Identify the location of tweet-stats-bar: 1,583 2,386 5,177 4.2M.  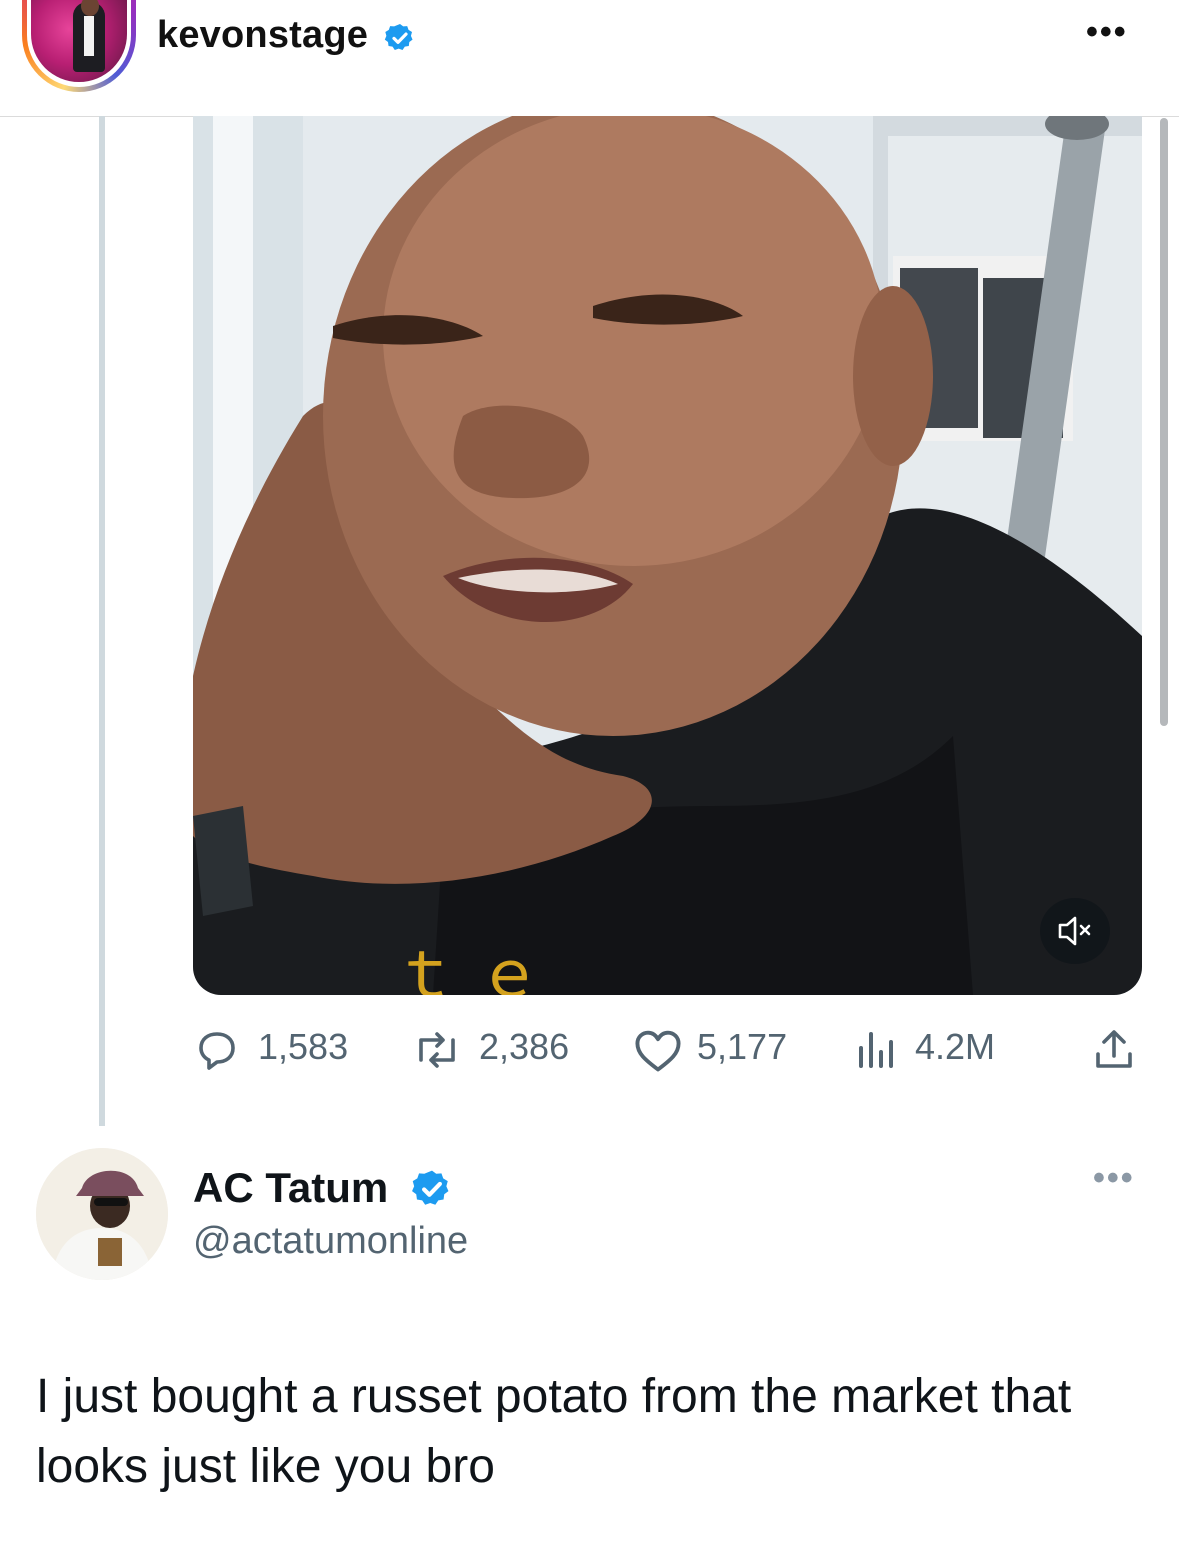
(589, 1048).